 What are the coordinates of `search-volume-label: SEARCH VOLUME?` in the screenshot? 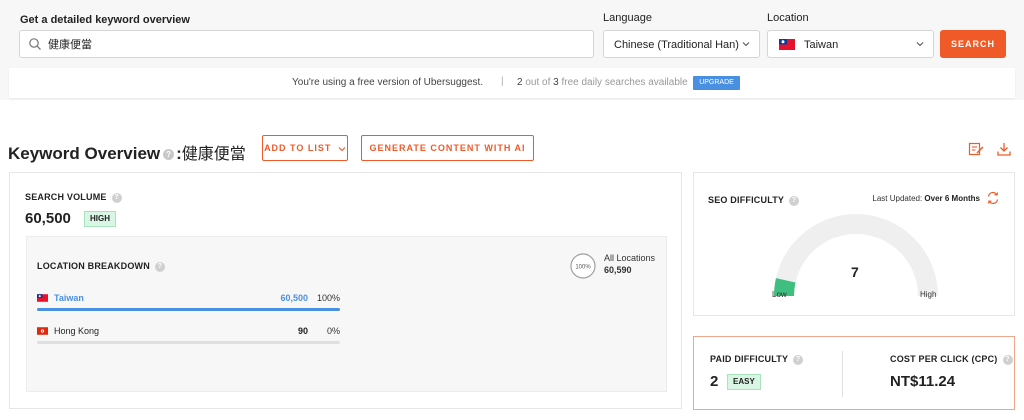 It's located at (73, 197).